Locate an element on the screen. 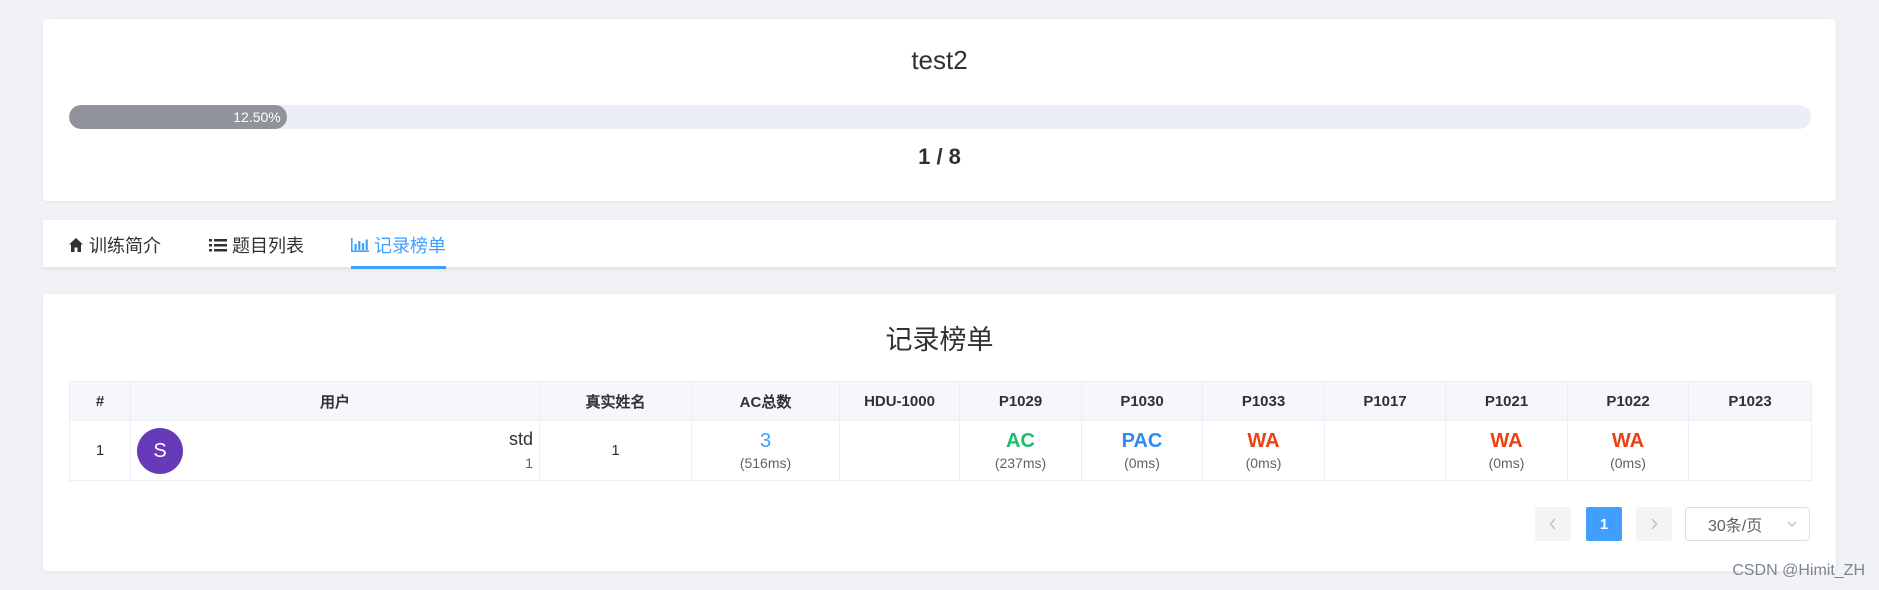 The width and height of the screenshot is (1879, 590). avatar: S is located at coordinates (160, 451).